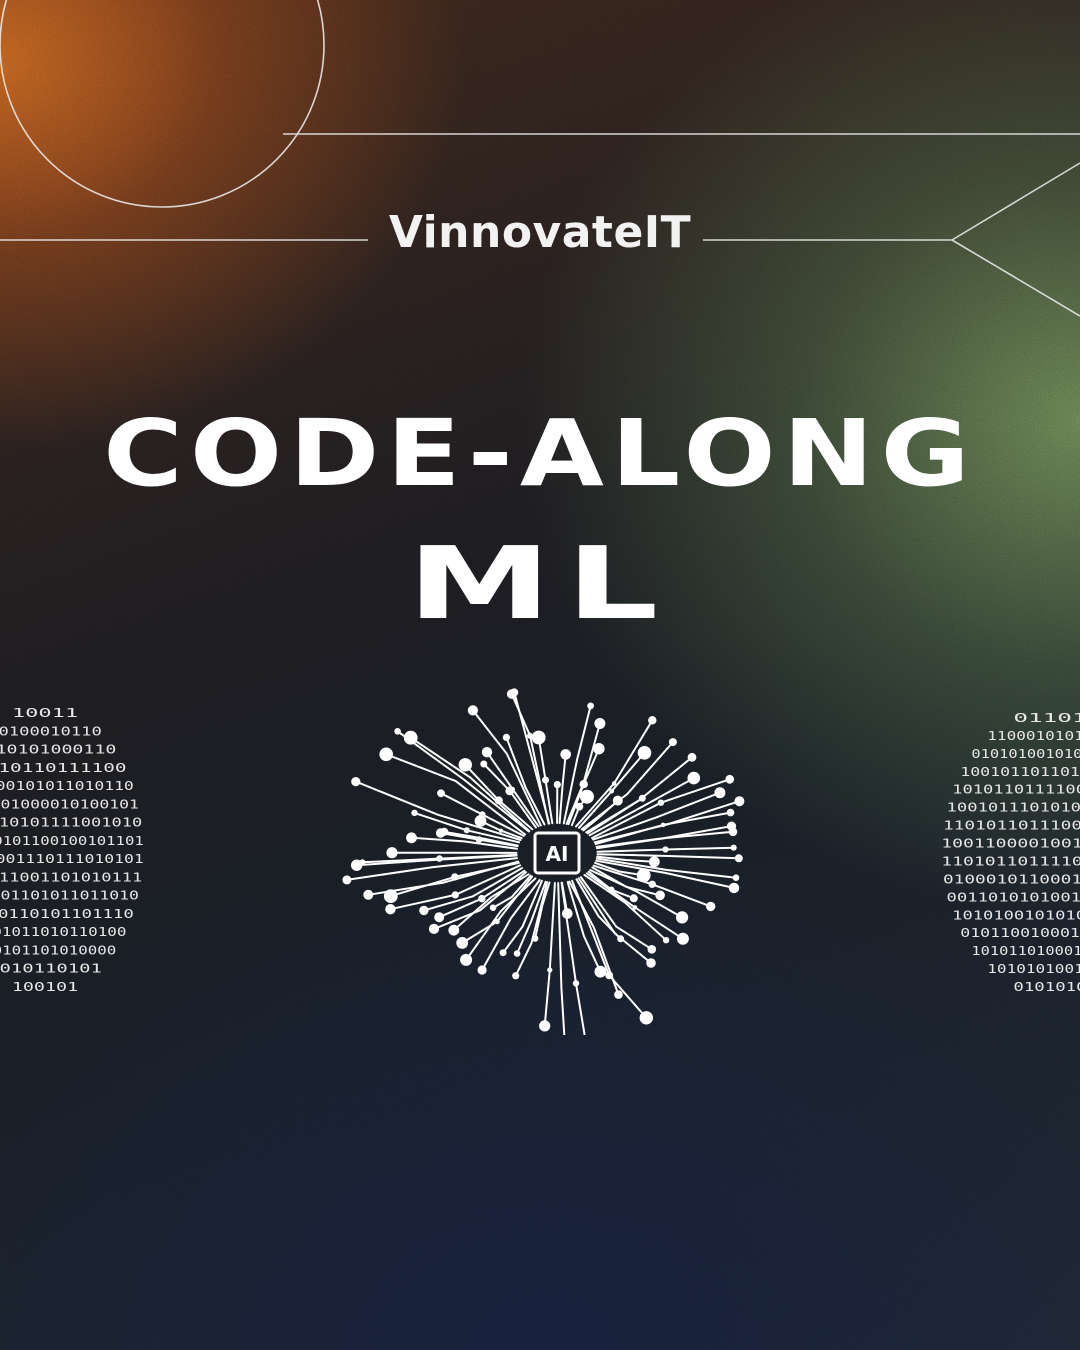  Describe the element at coordinates (63, 768) in the screenshot. I see `binary-row: 11010110111100` at that location.